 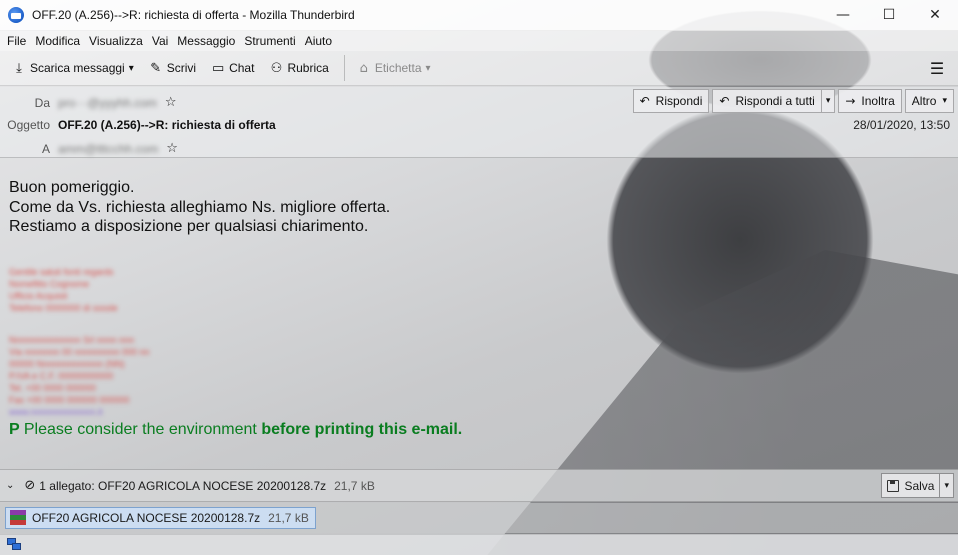 I want to click on signature-line: Nomefitto Cognome, so click(x=49, y=284).